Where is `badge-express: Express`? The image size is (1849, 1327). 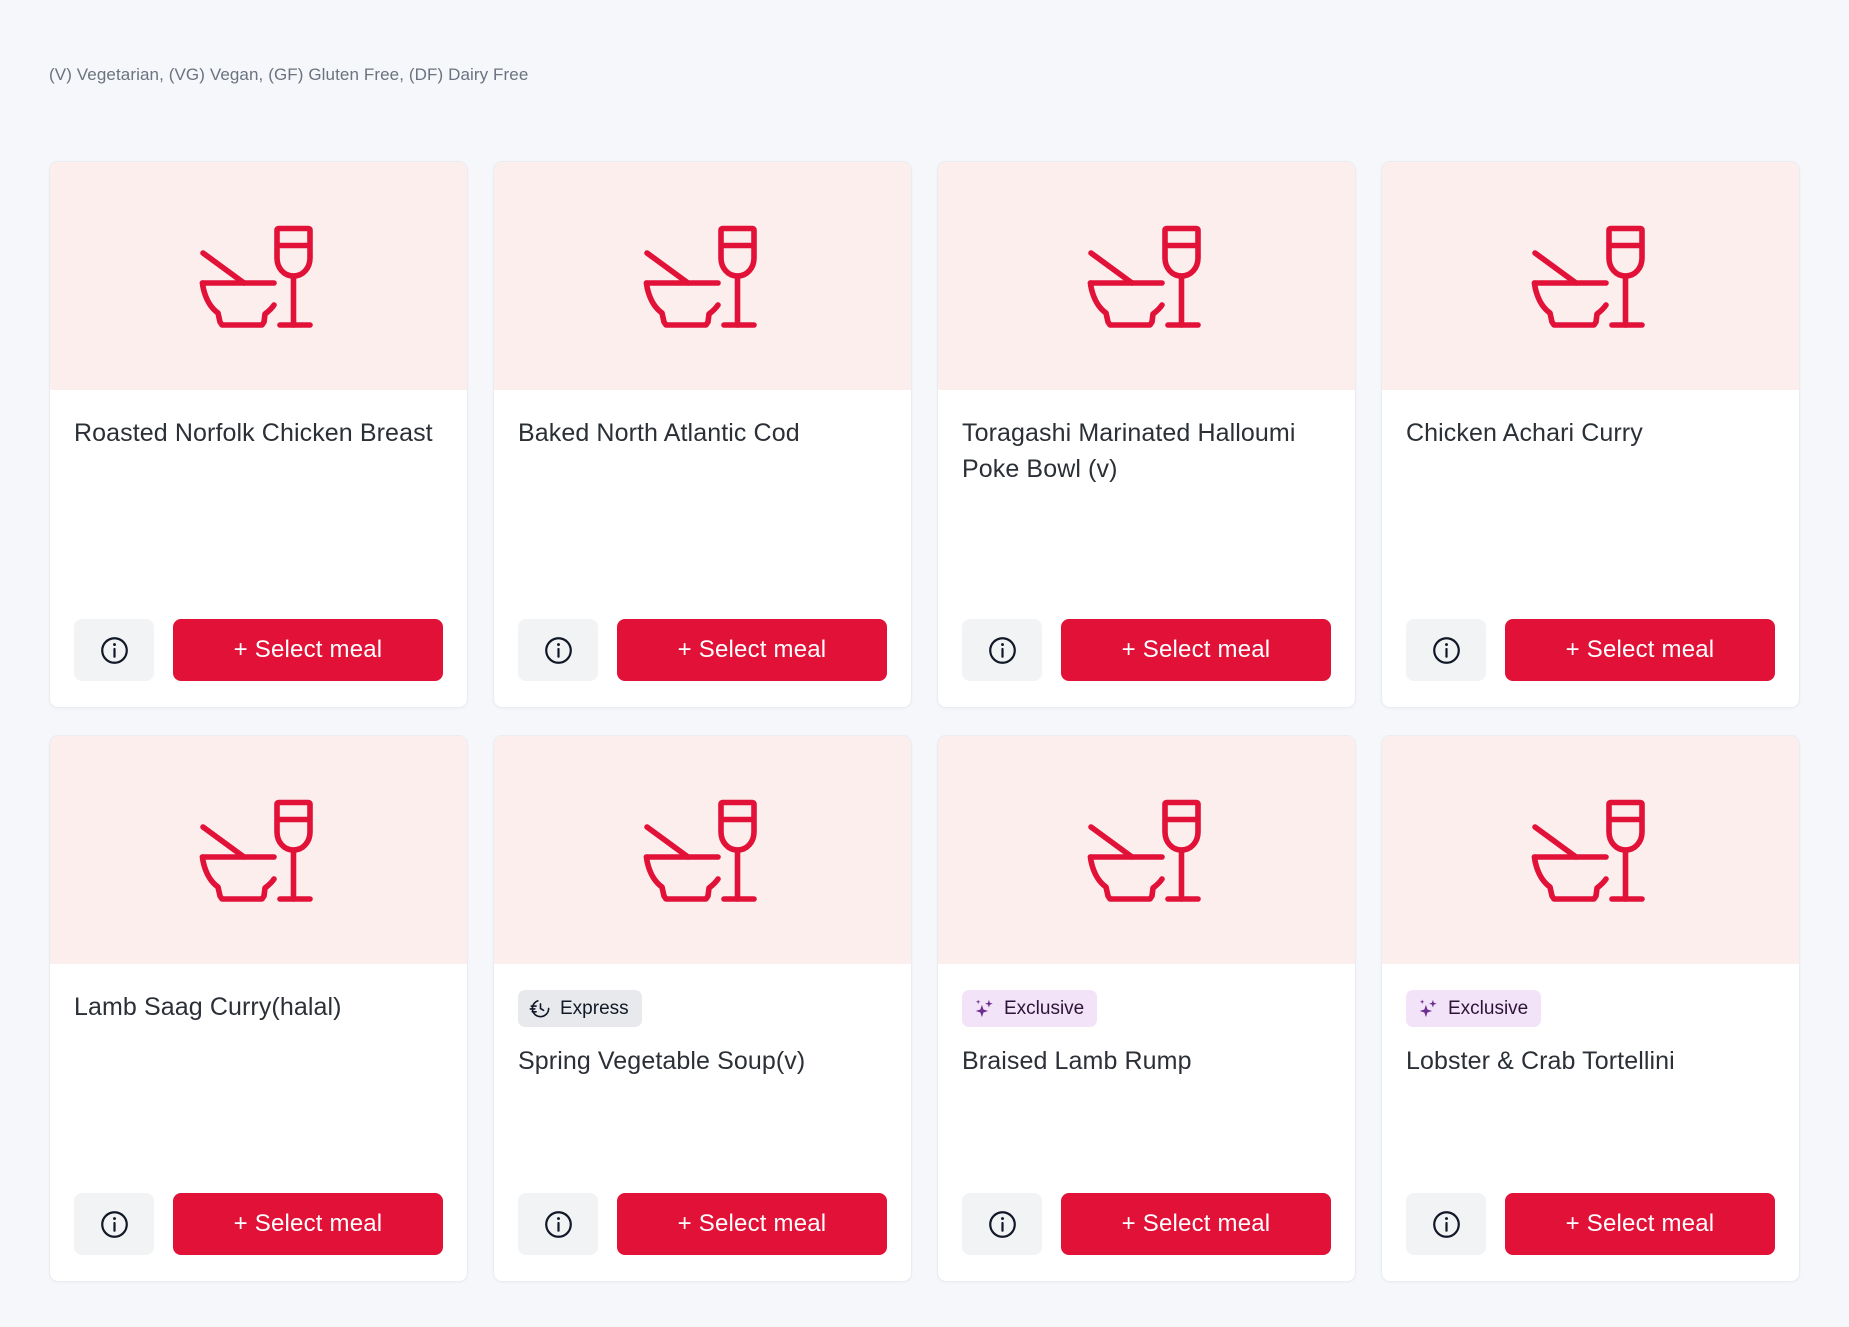 badge-express: Express is located at coordinates (580, 1008).